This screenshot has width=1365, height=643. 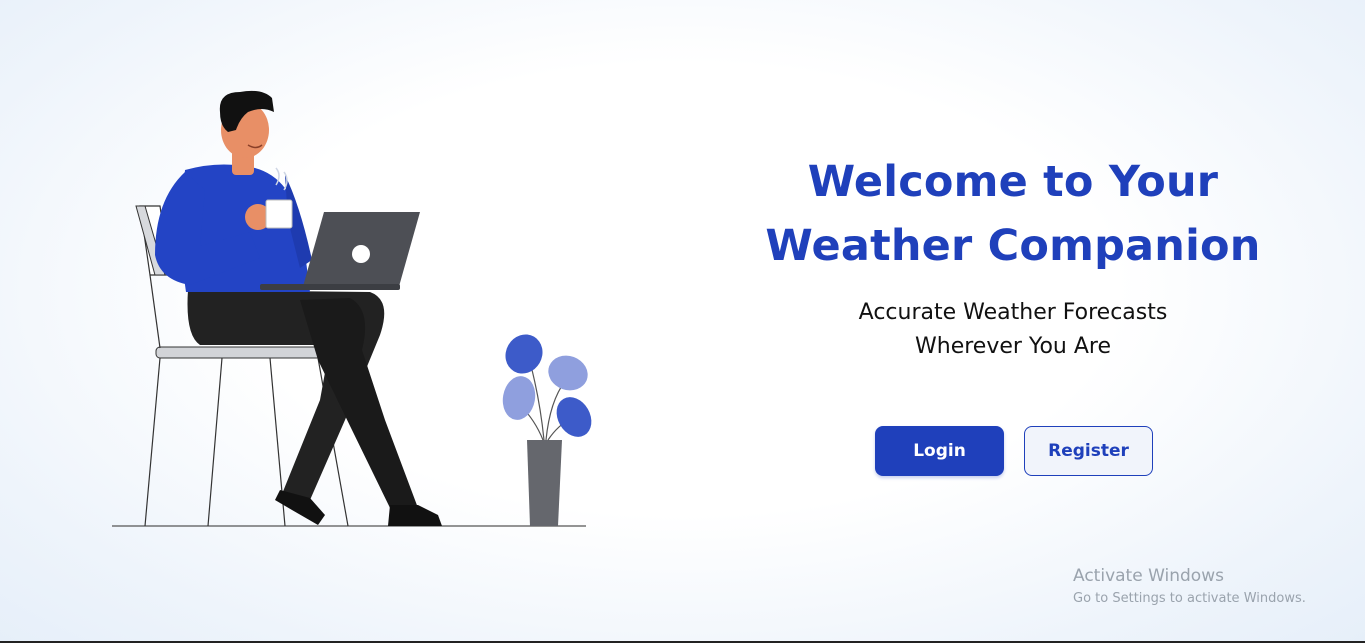 I want to click on page-subtitle-line1: Accurate Weather Forecasts, so click(x=1013, y=312).